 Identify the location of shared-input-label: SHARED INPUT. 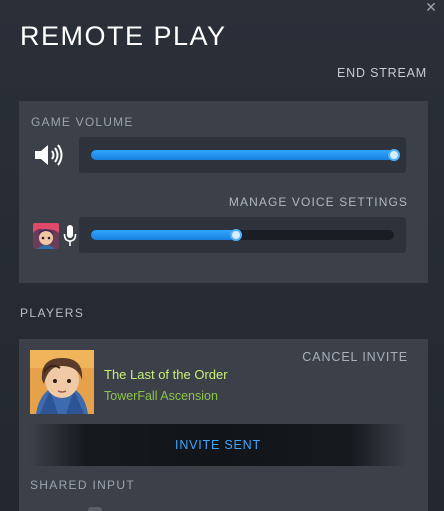
(82, 485).